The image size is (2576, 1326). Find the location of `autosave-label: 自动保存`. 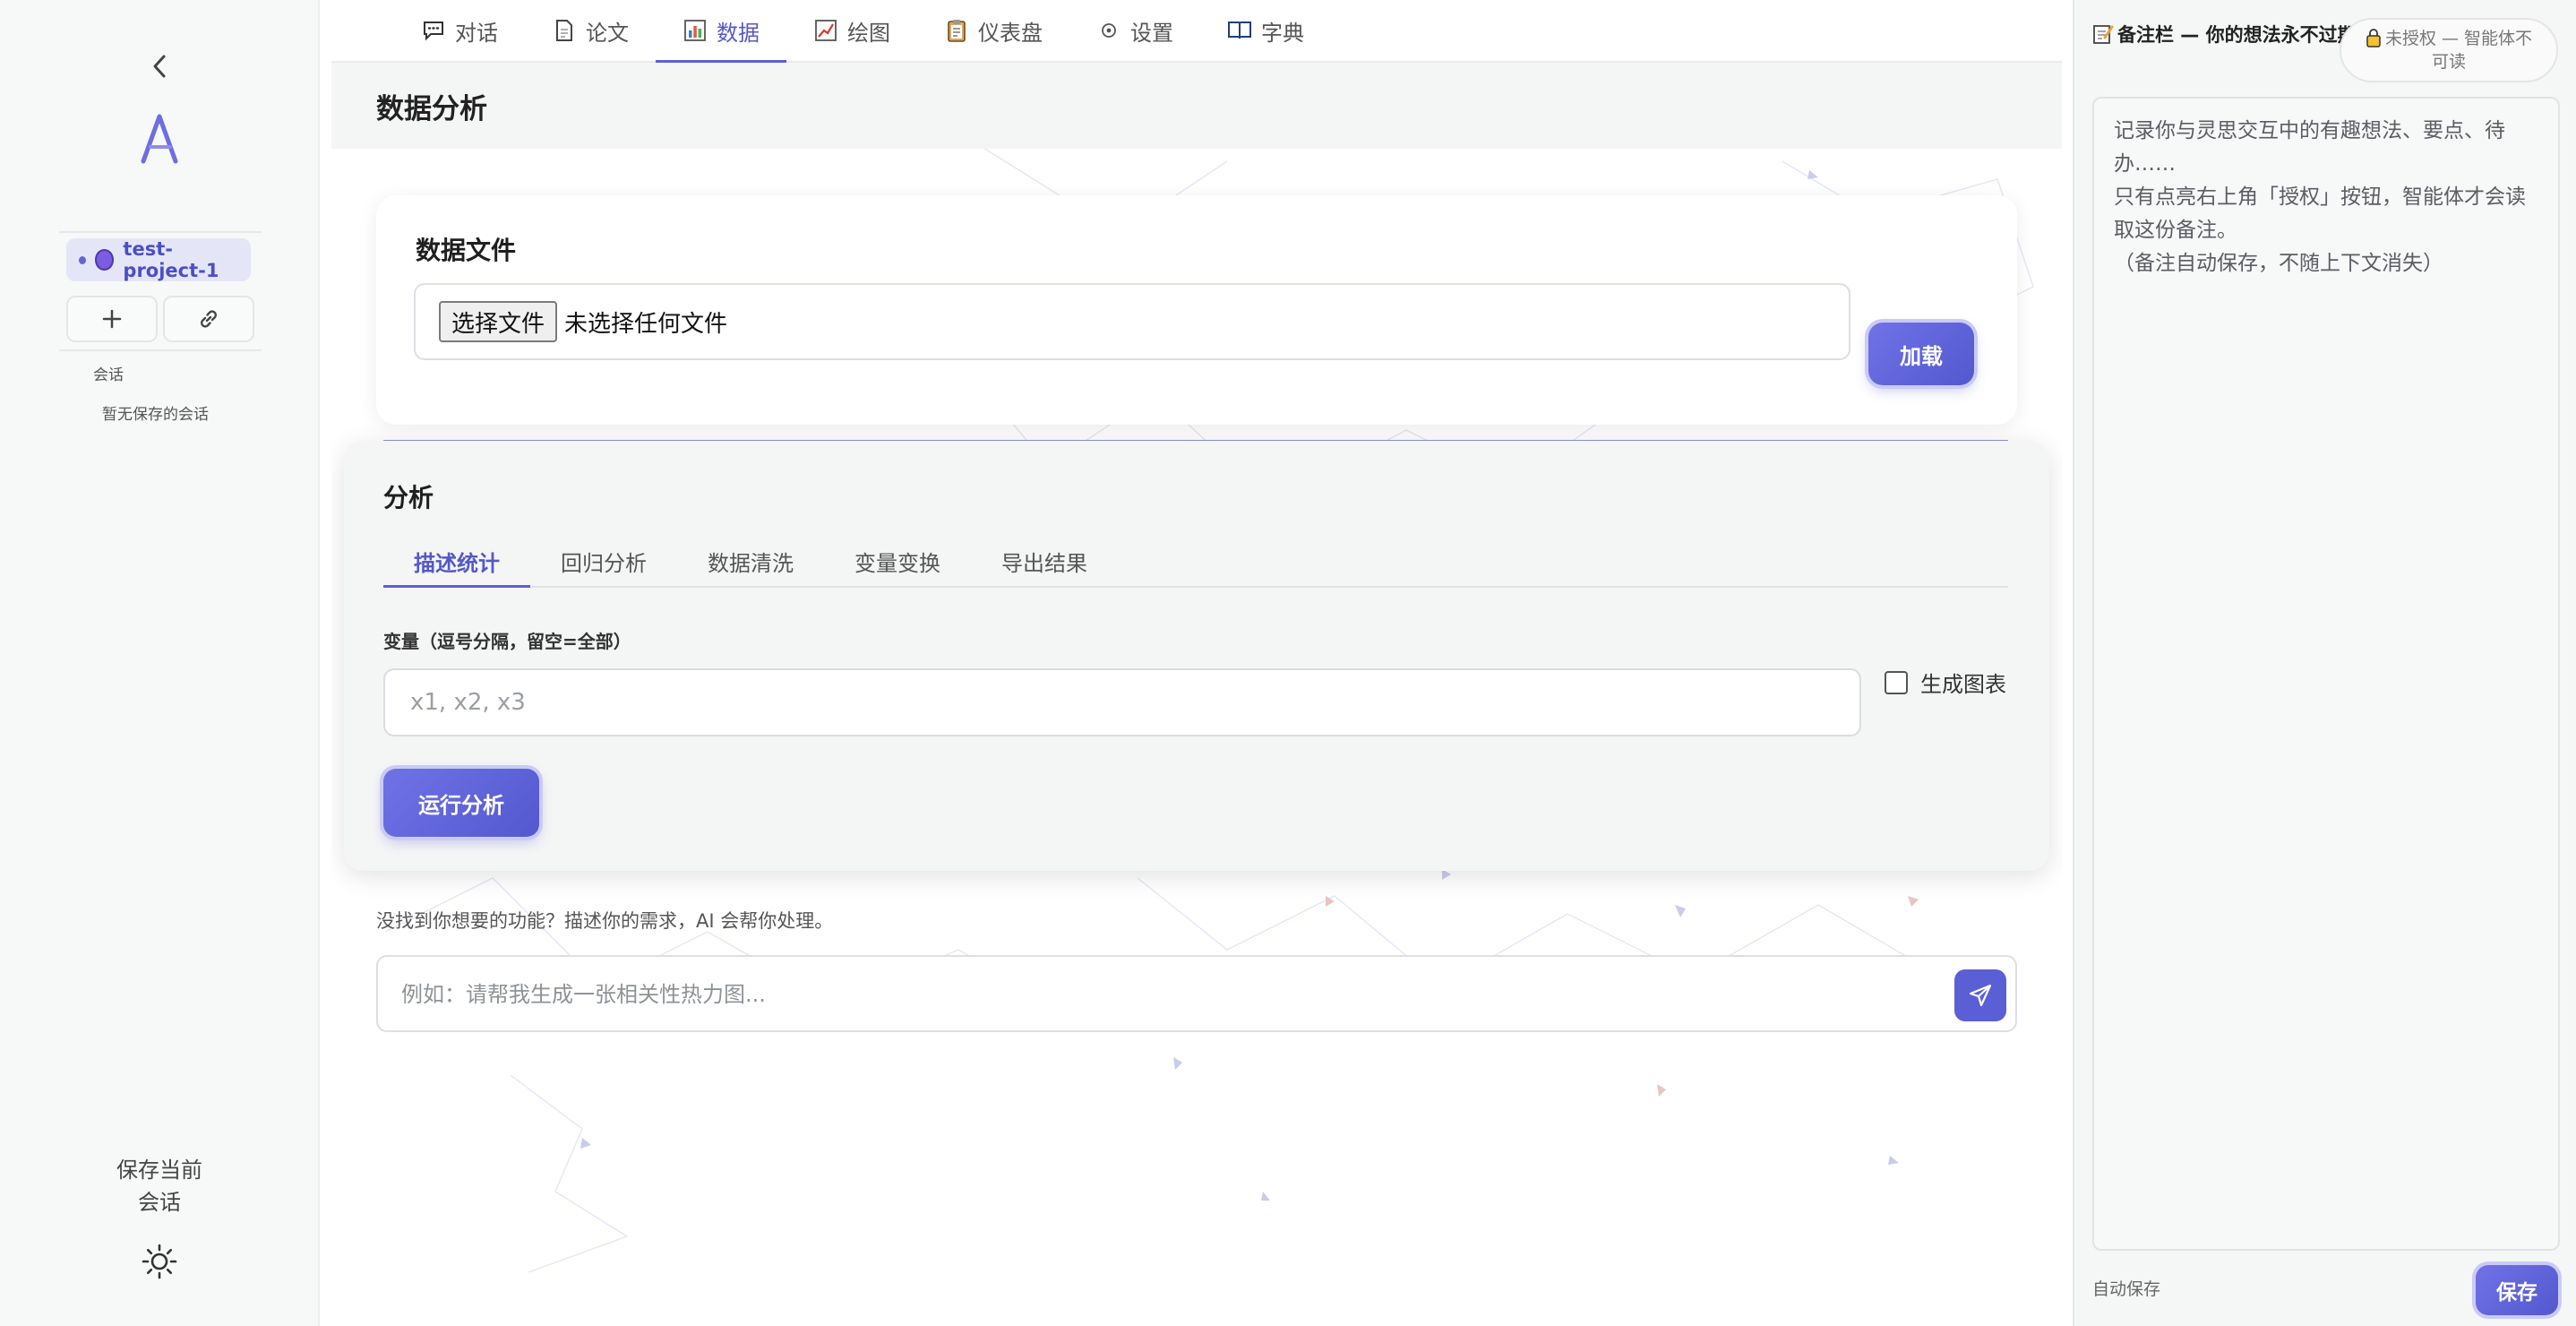

autosave-label: 自动保存 is located at coordinates (2126, 1289).